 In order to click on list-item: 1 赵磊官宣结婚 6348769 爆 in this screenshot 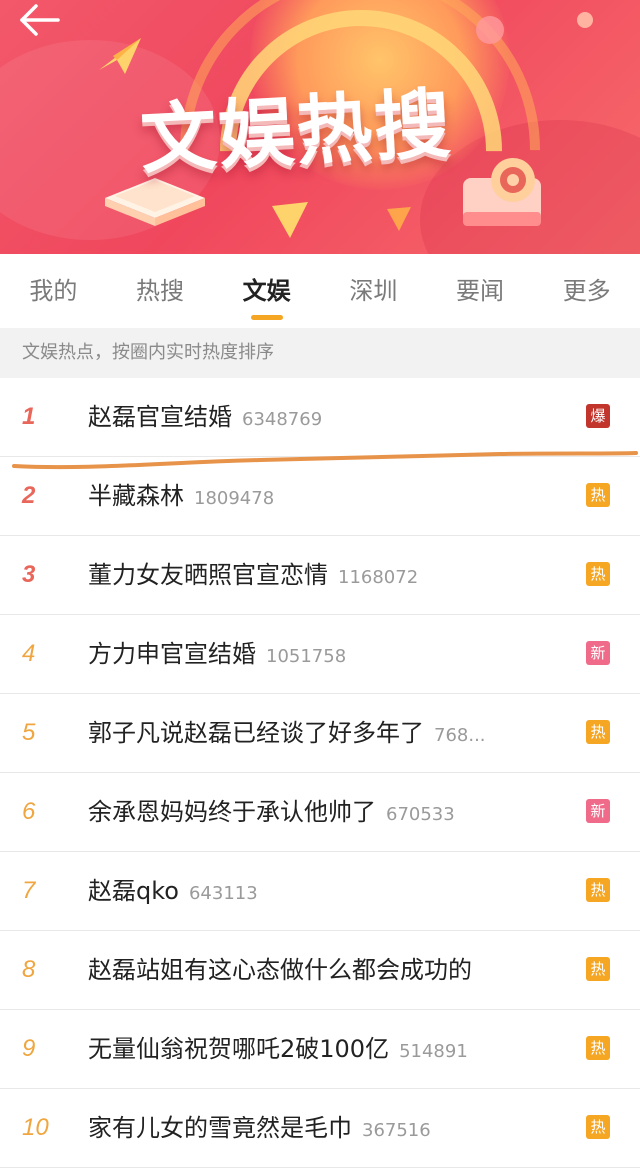, I will do `click(320, 417)`.